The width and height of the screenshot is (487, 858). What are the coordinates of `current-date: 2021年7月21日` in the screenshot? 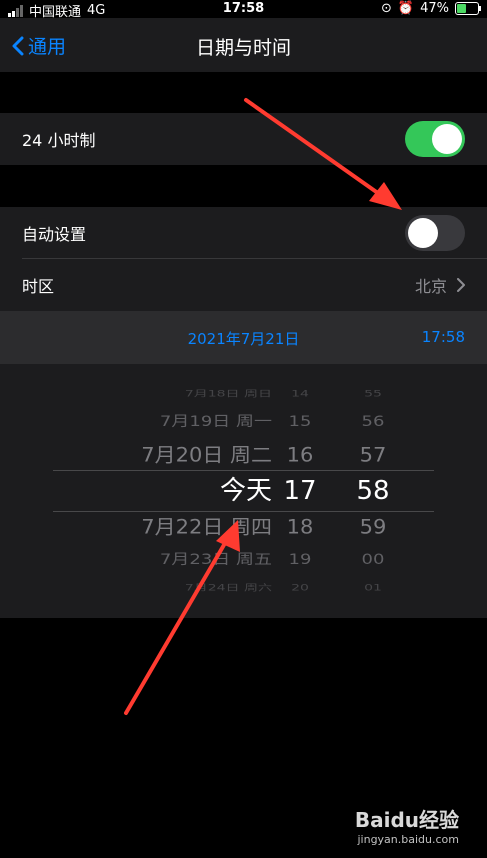 It's located at (243, 338).